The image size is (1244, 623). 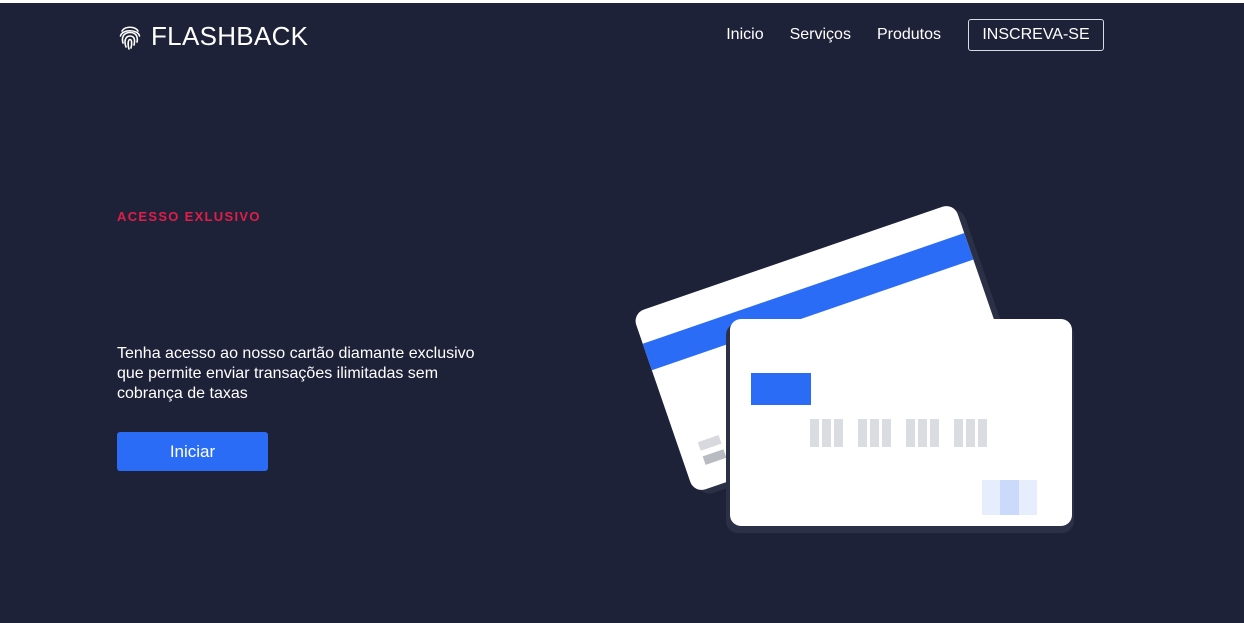 I want to click on nav-link-servicos: Serviços, so click(x=820, y=35).